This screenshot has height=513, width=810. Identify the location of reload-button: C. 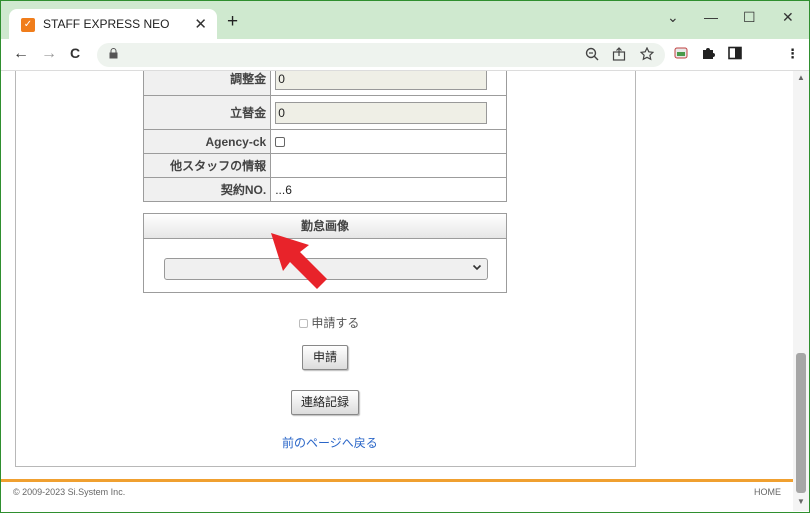
(75, 53).